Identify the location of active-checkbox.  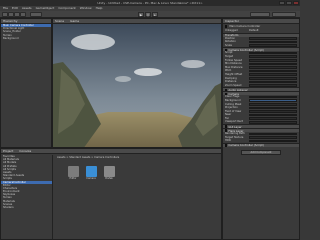
(226, 26).